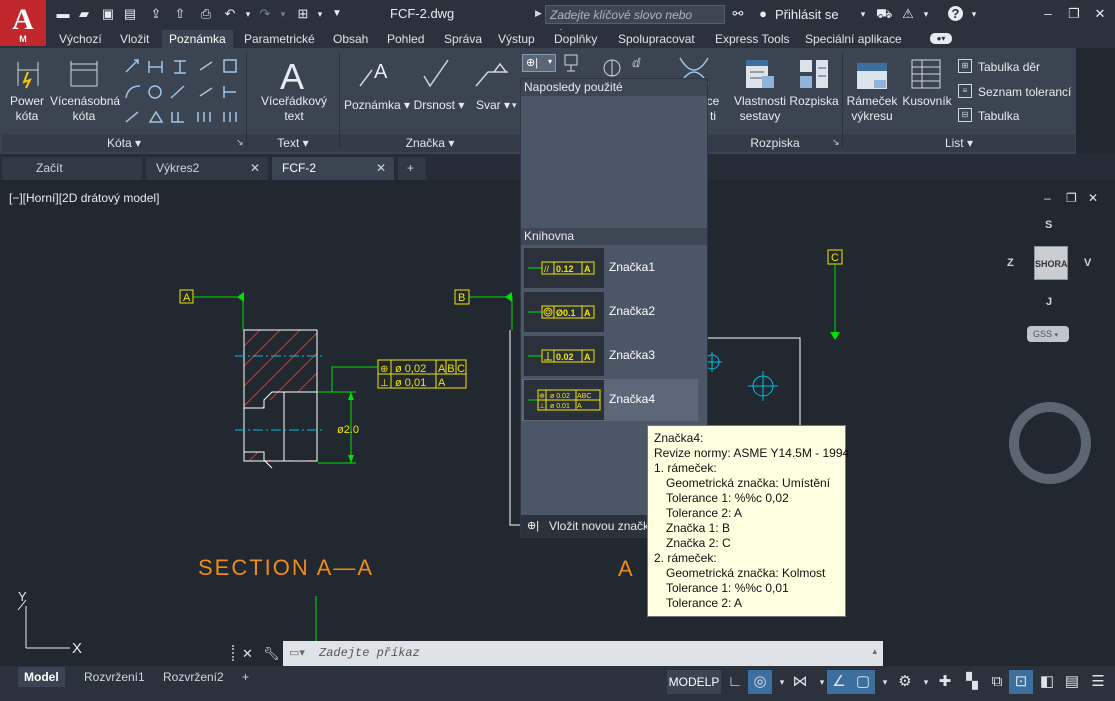 The image size is (1115, 701). I want to click on model-paper-toggle: MODELP, so click(694, 682).